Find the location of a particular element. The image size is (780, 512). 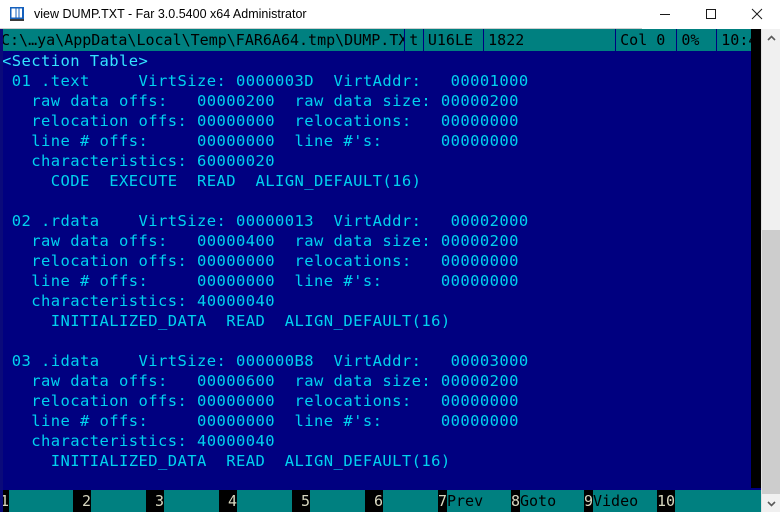

function-key-bar: 1 2 3 4 5 6 7 Prev 8 Goto 9 Video 10 is located at coordinates (380, 501).